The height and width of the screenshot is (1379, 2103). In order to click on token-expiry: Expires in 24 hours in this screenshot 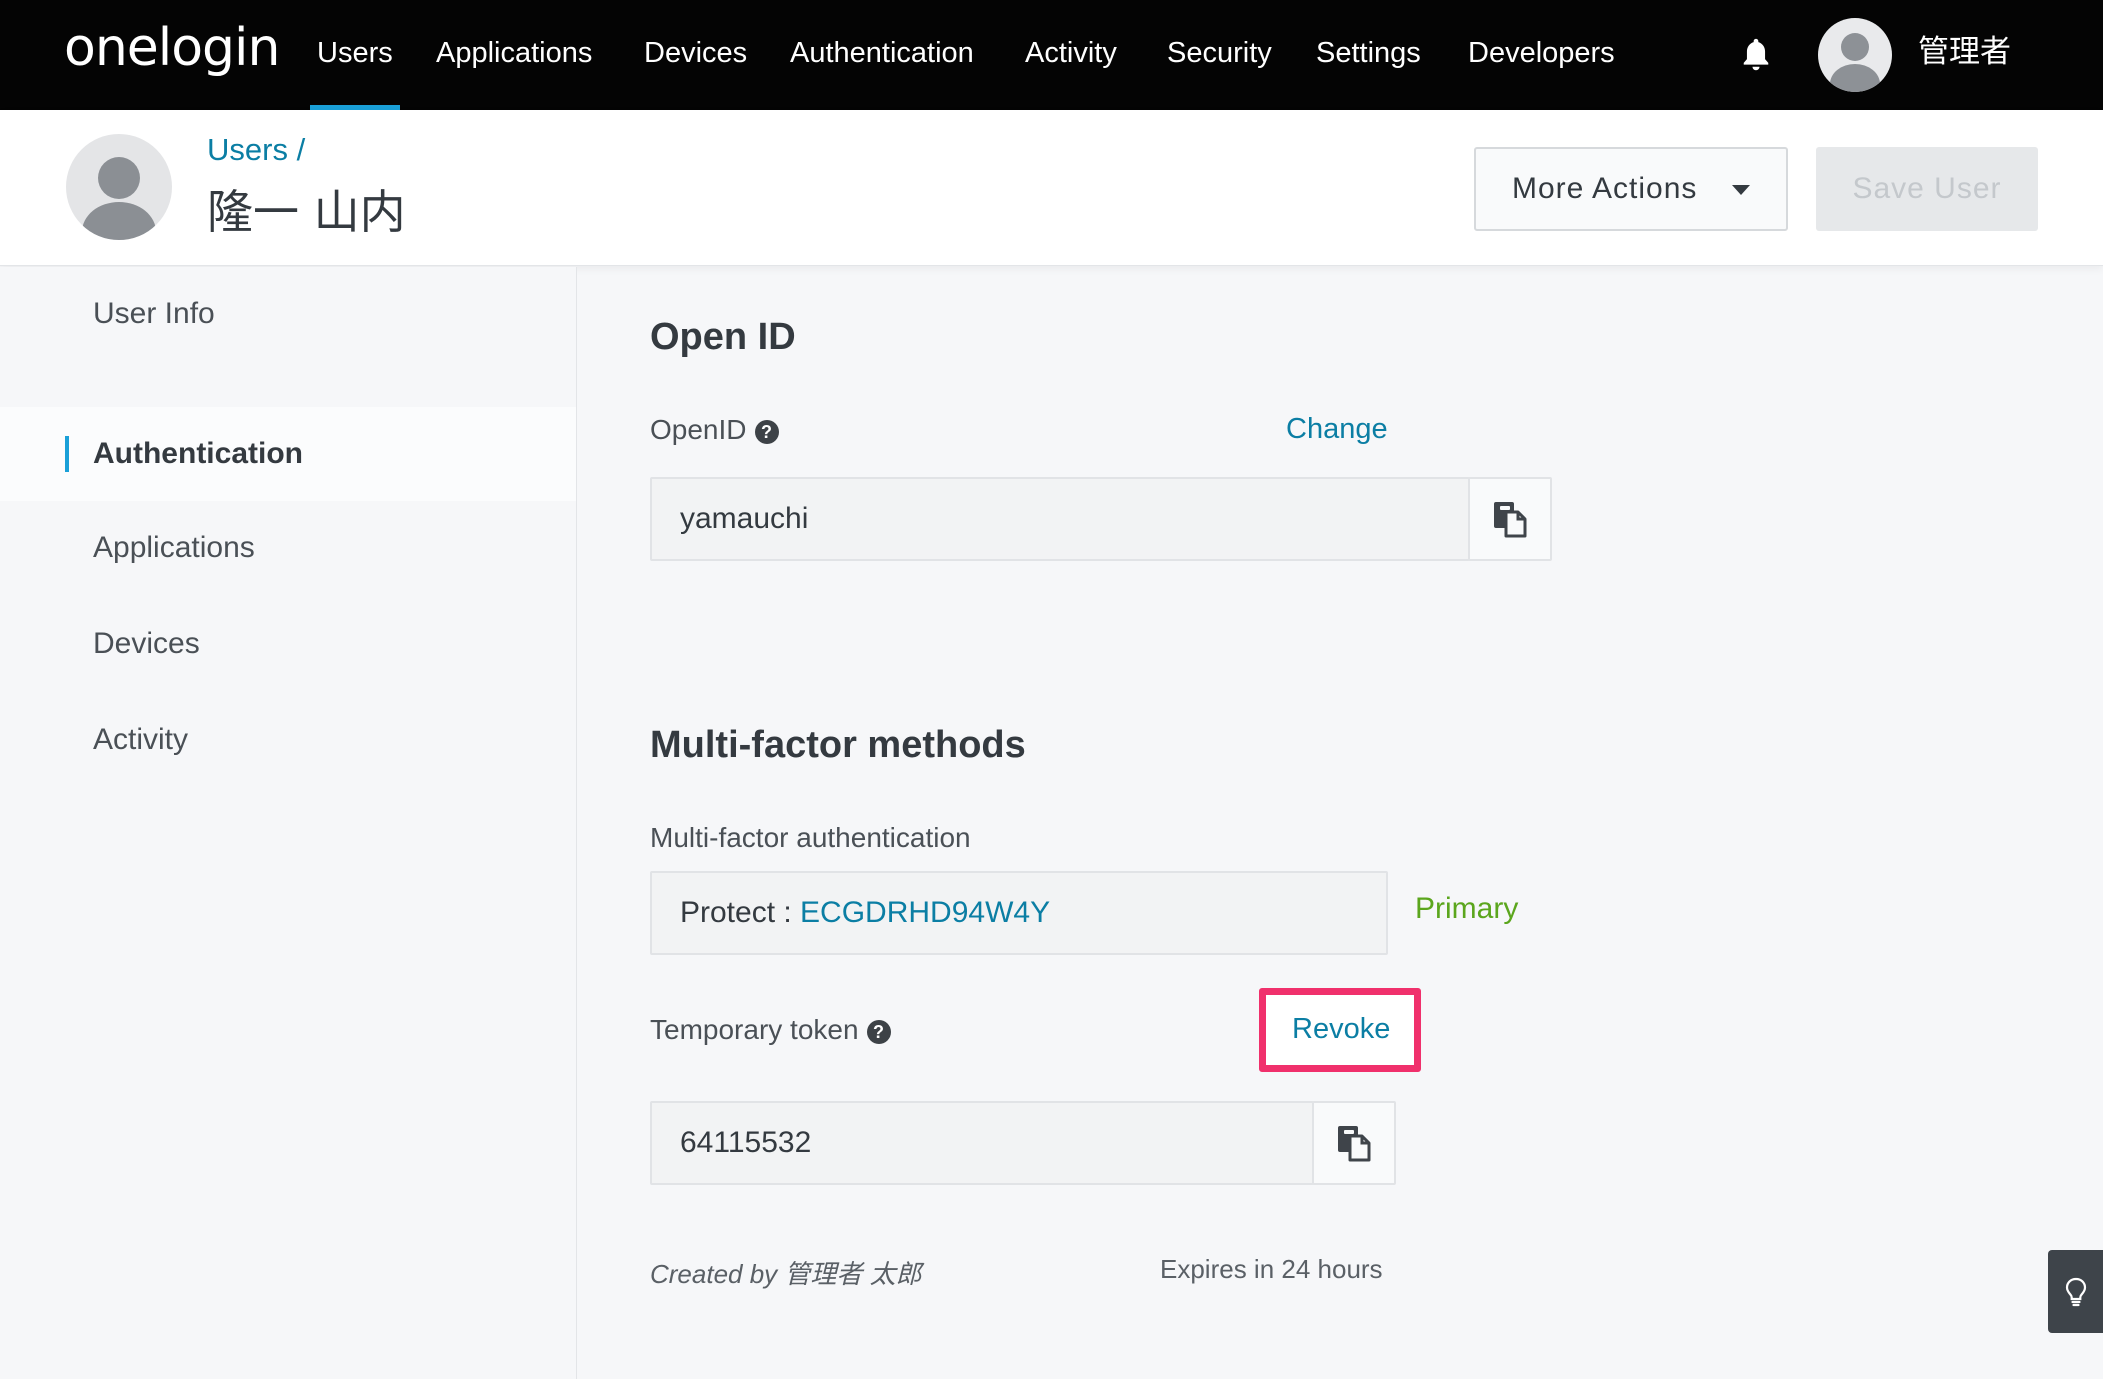, I will do `click(1271, 1269)`.